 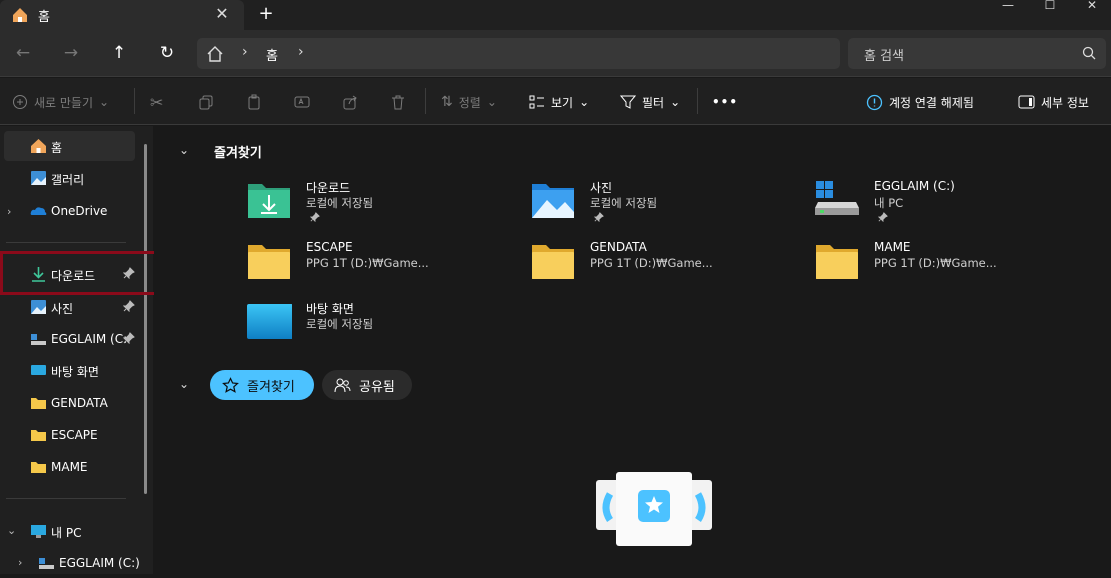 What do you see at coordinates (272, 54) in the screenshot?
I see `breadcrumb-home: 홈` at bounding box center [272, 54].